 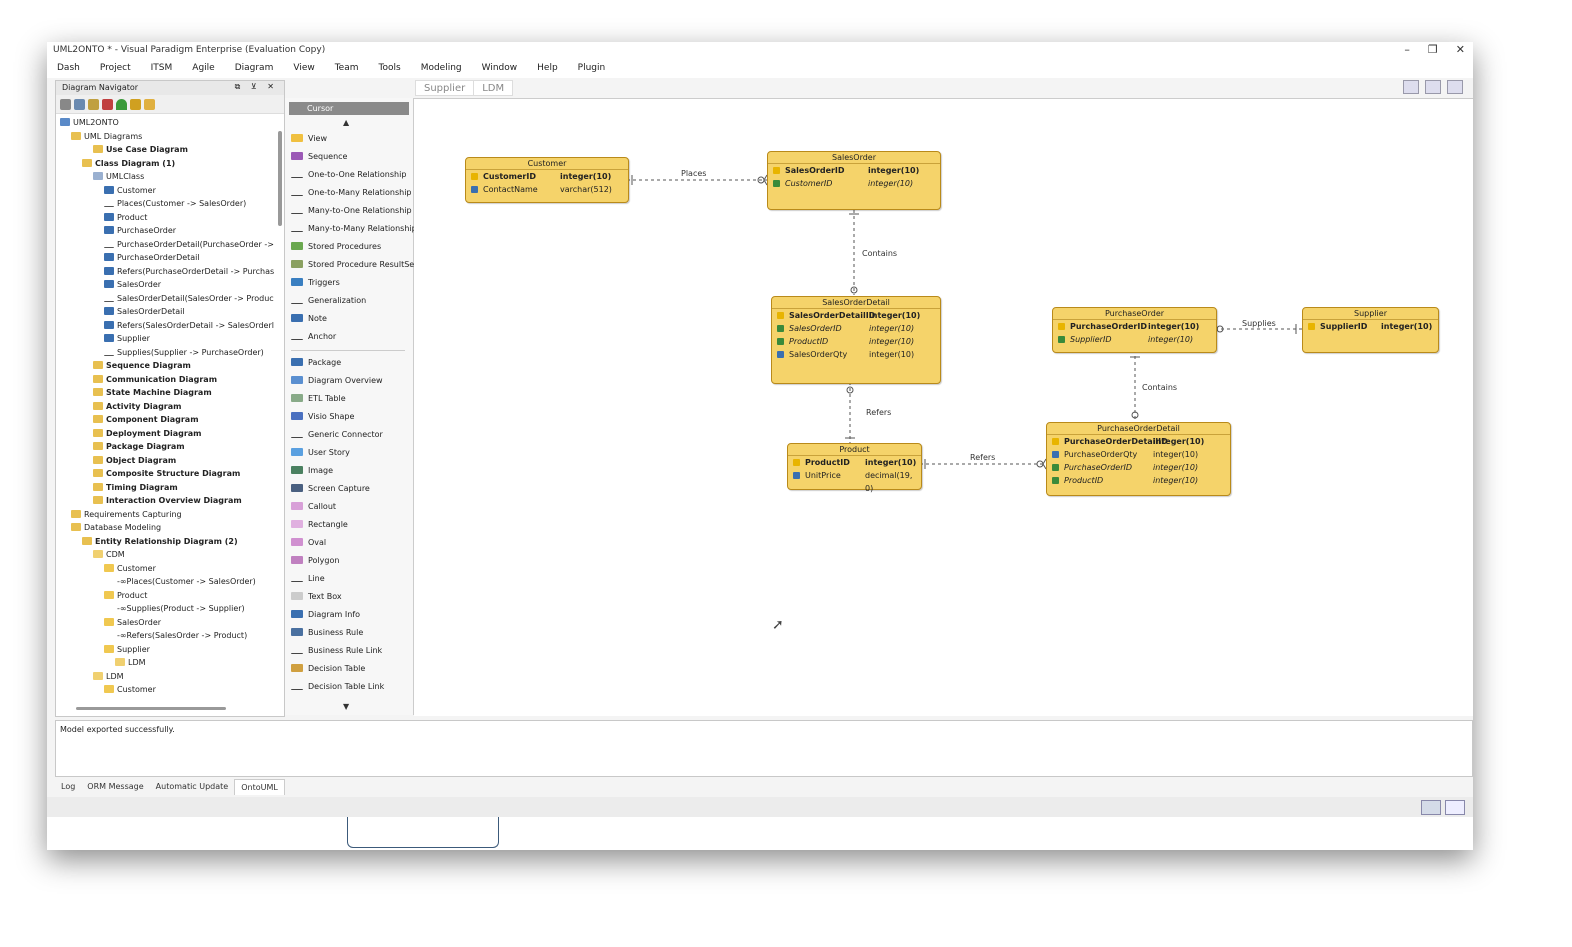 What do you see at coordinates (1455, 807) in the screenshot?
I see `note-icon` at bounding box center [1455, 807].